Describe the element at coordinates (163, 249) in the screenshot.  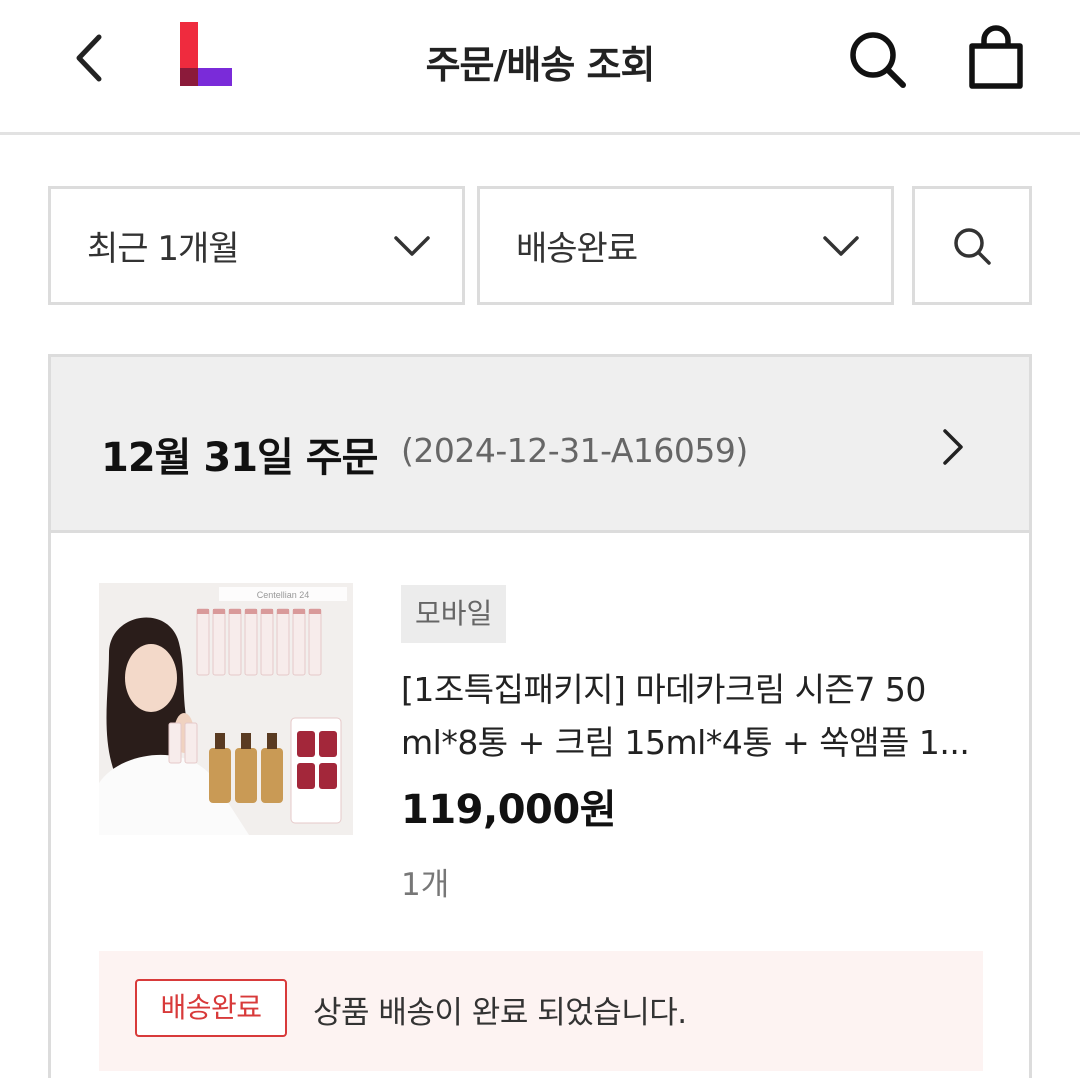
I see `period-filter-value: 최근 1개월` at that location.